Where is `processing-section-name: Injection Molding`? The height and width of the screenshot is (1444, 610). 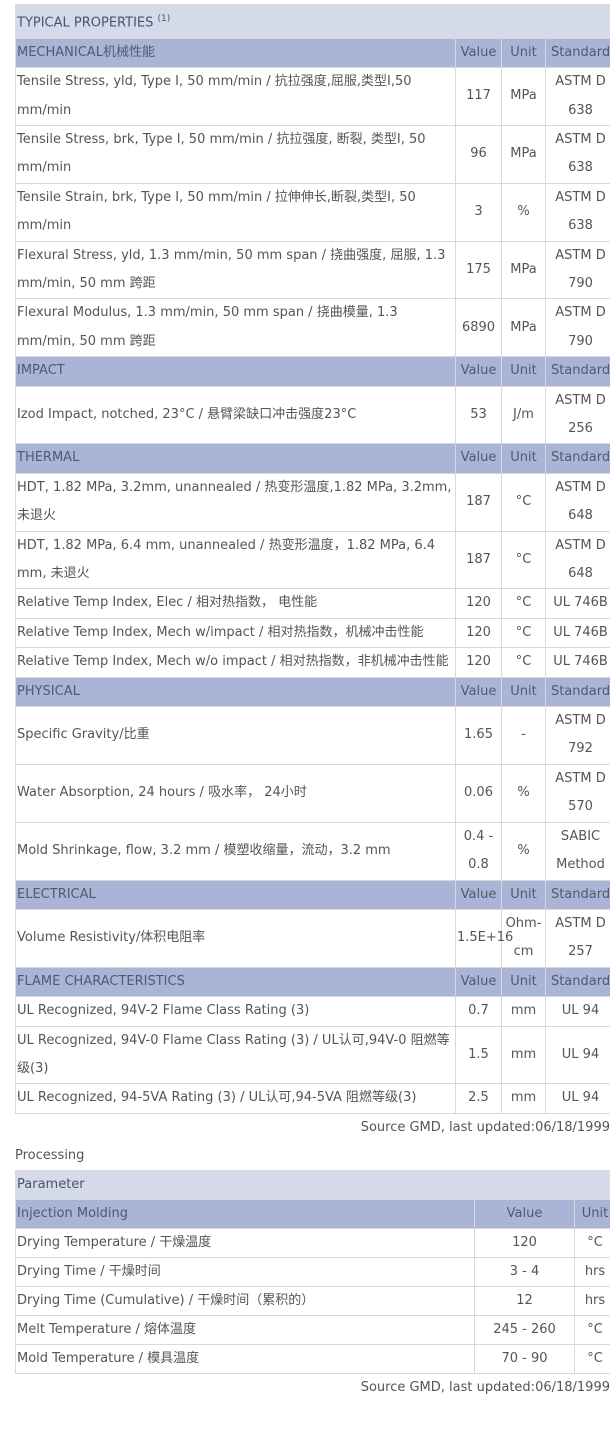
processing-section-name: Injection Molding is located at coordinates (245, 1213).